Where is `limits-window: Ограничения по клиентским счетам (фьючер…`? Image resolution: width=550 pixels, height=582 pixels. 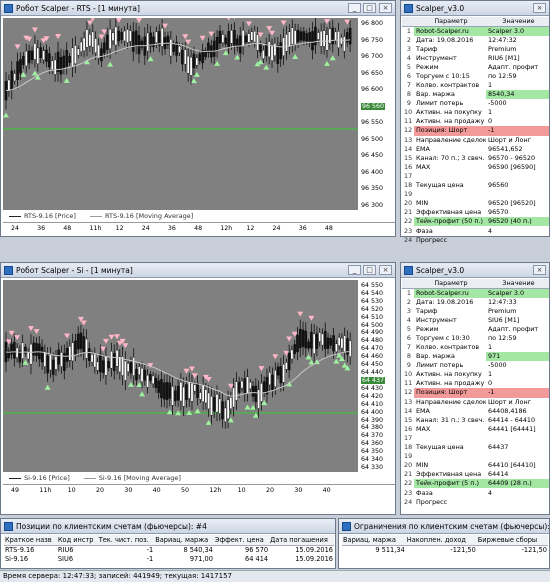
limits-window: Ограничения по клиентским счетам (фьючер… is located at coordinates (444, 543).